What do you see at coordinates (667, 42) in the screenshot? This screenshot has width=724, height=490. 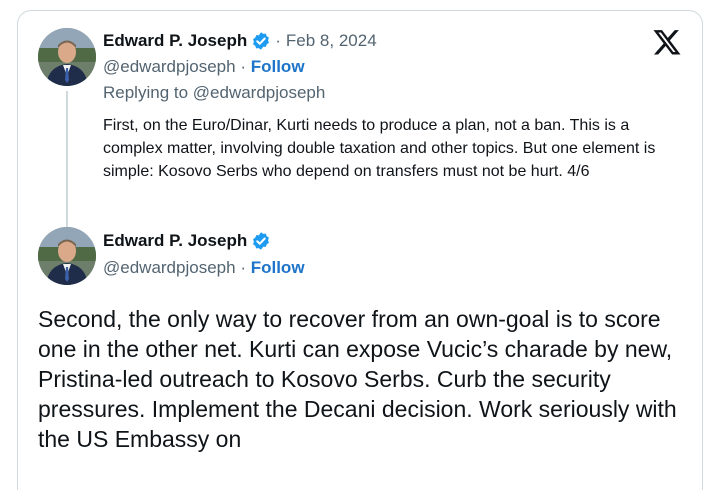 I see `x-logo-icon` at bounding box center [667, 42].